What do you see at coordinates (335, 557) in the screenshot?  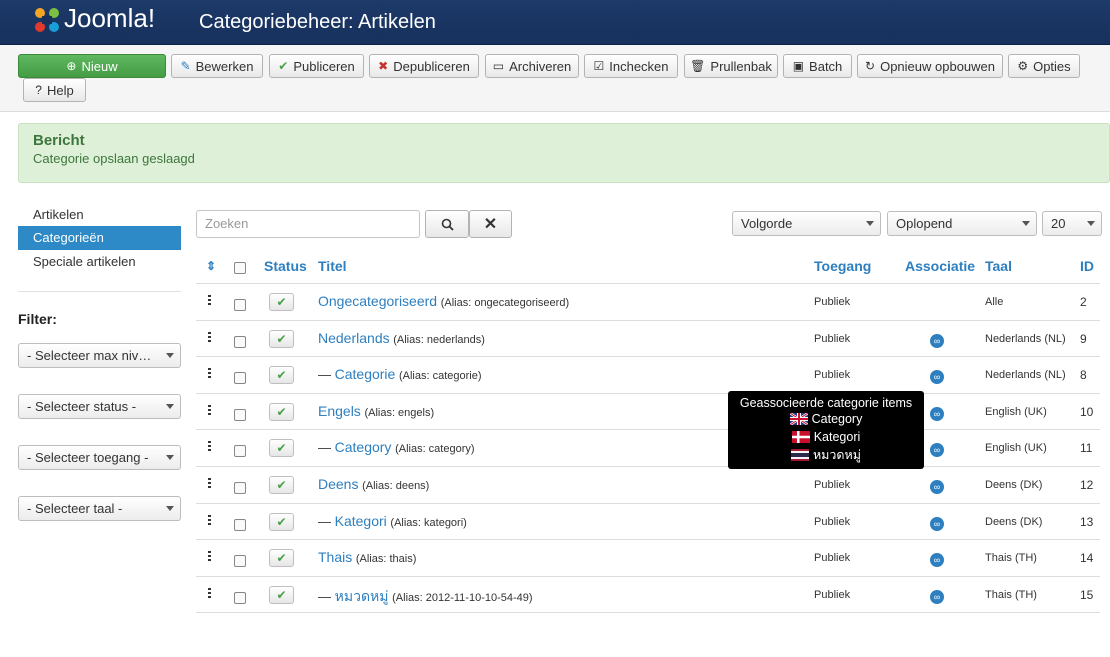 I see `category-title-link: Thais` at bounding box center [335, 557].